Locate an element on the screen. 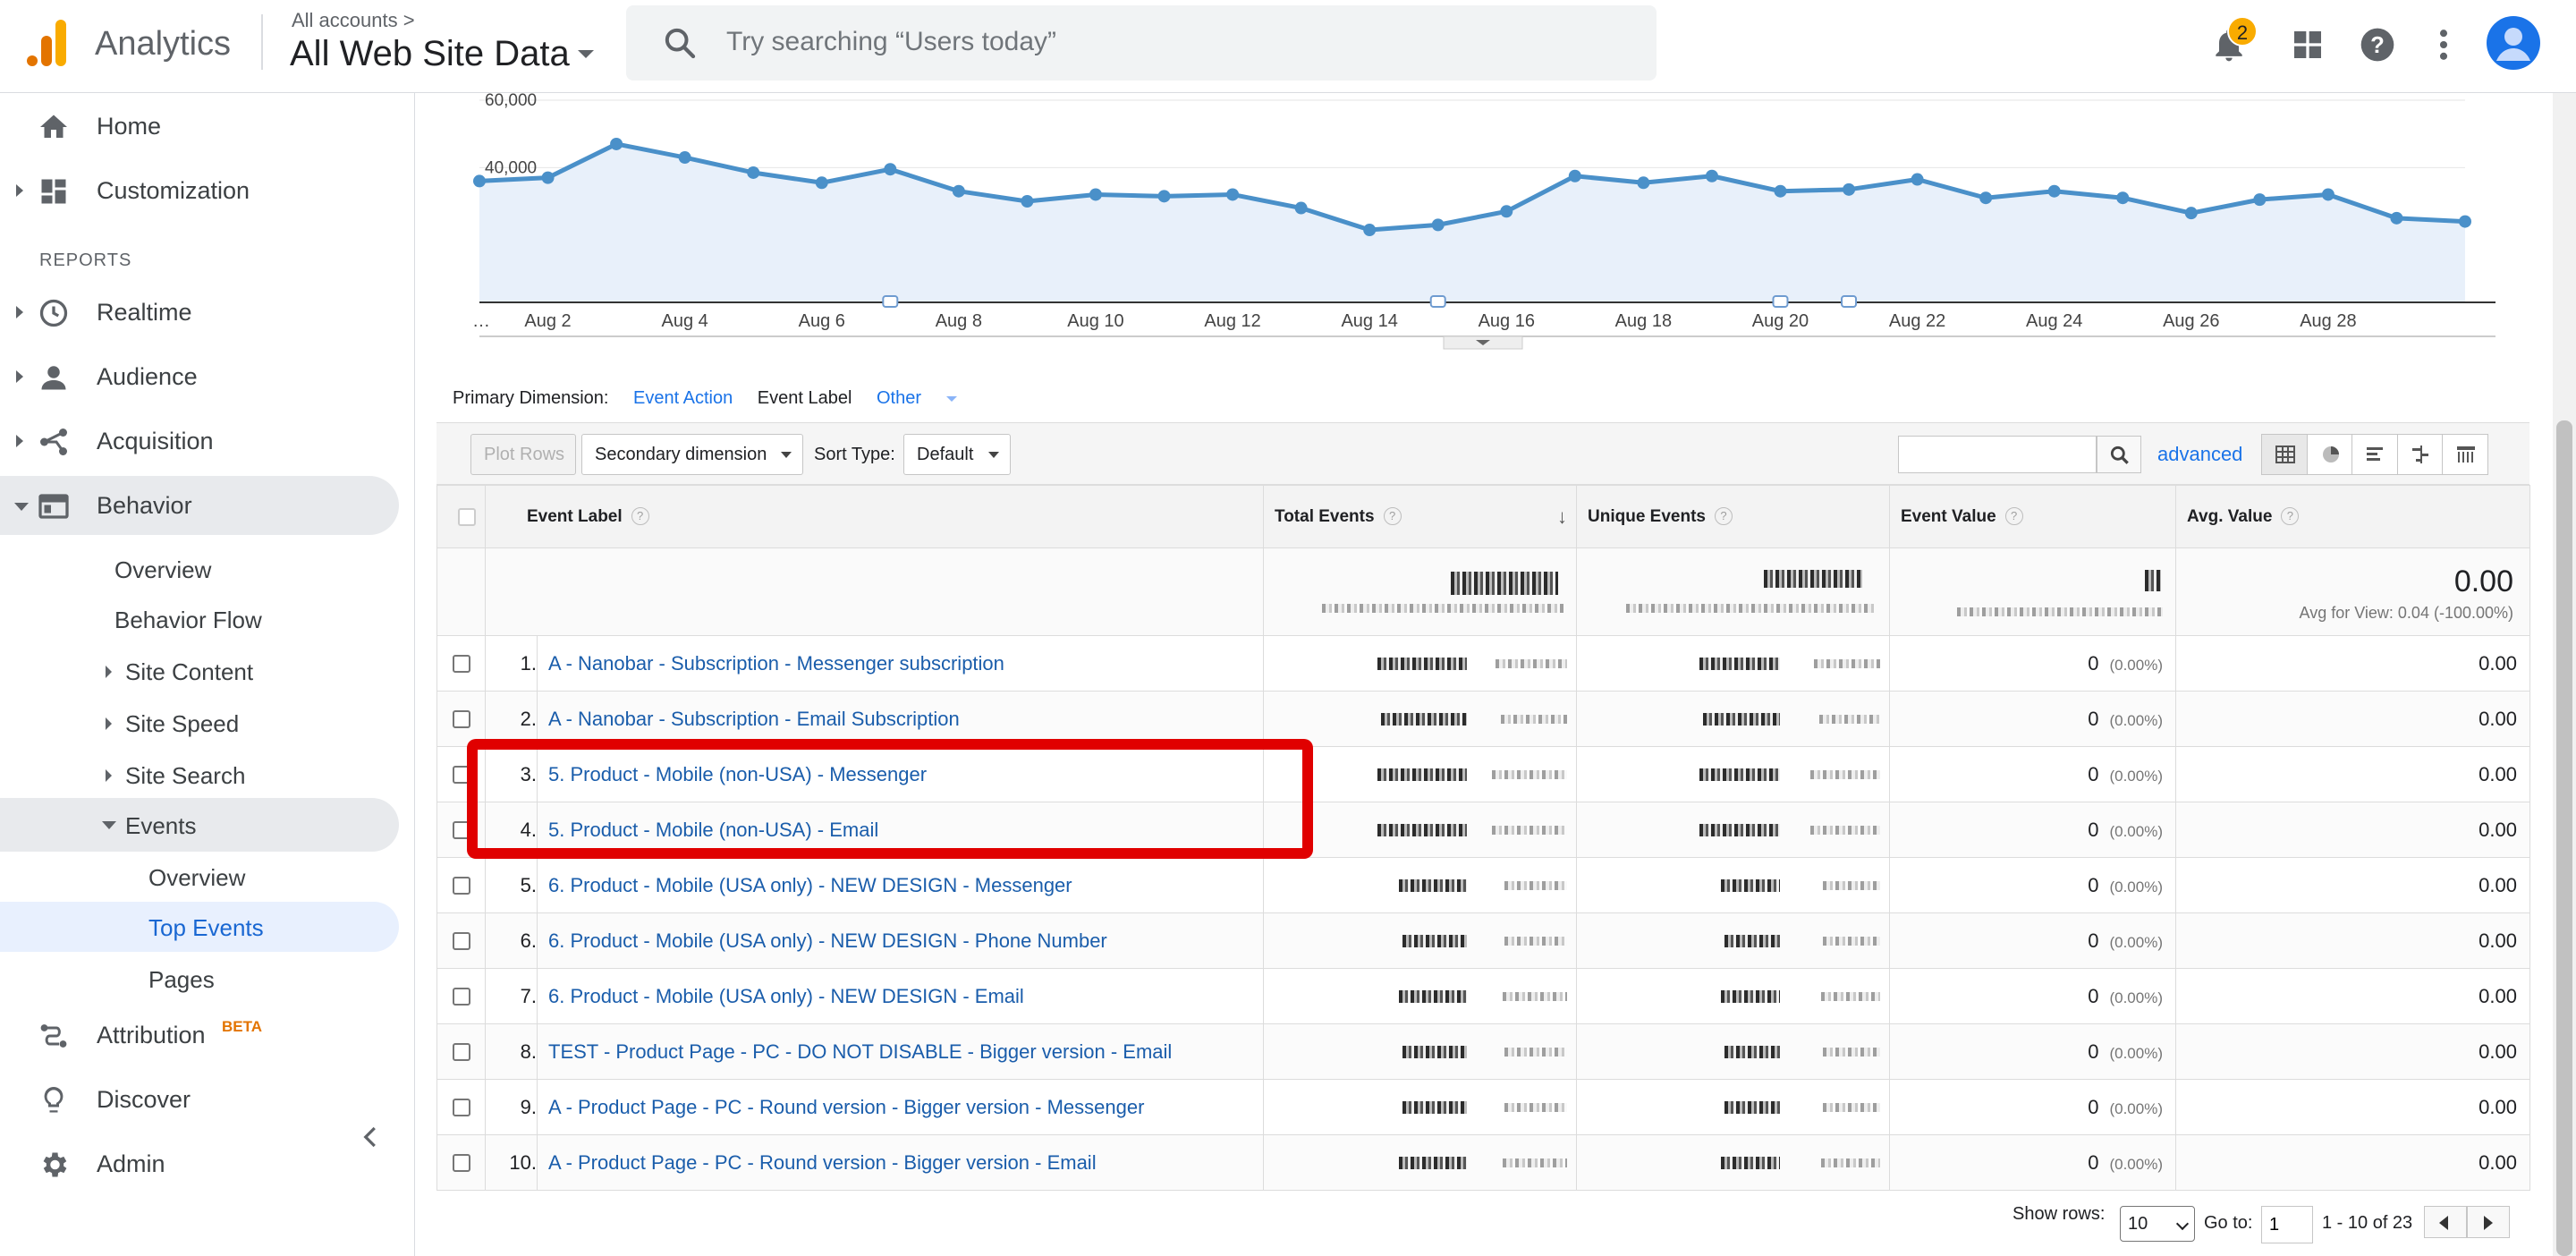 The width and height of the screenshot is (2576, 1256). red-highlight-annotation is located at coordinates (890, 799).